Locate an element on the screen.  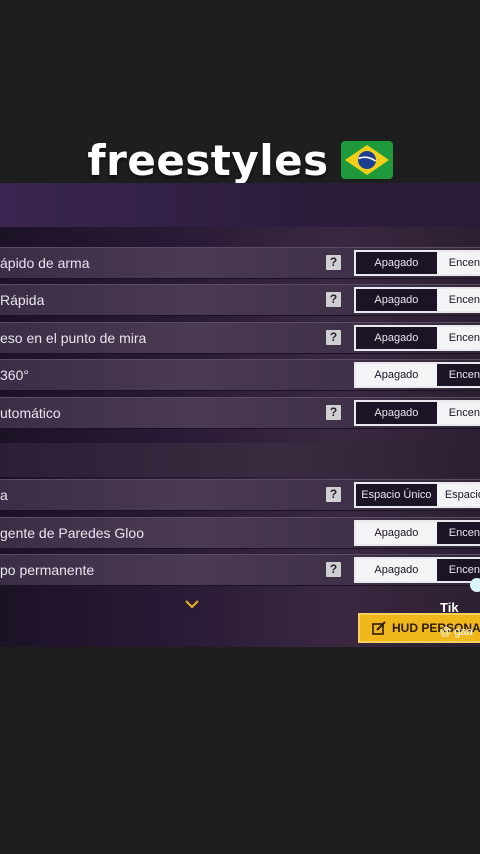
setting-label: utomático is located at coordinates (30, 413).